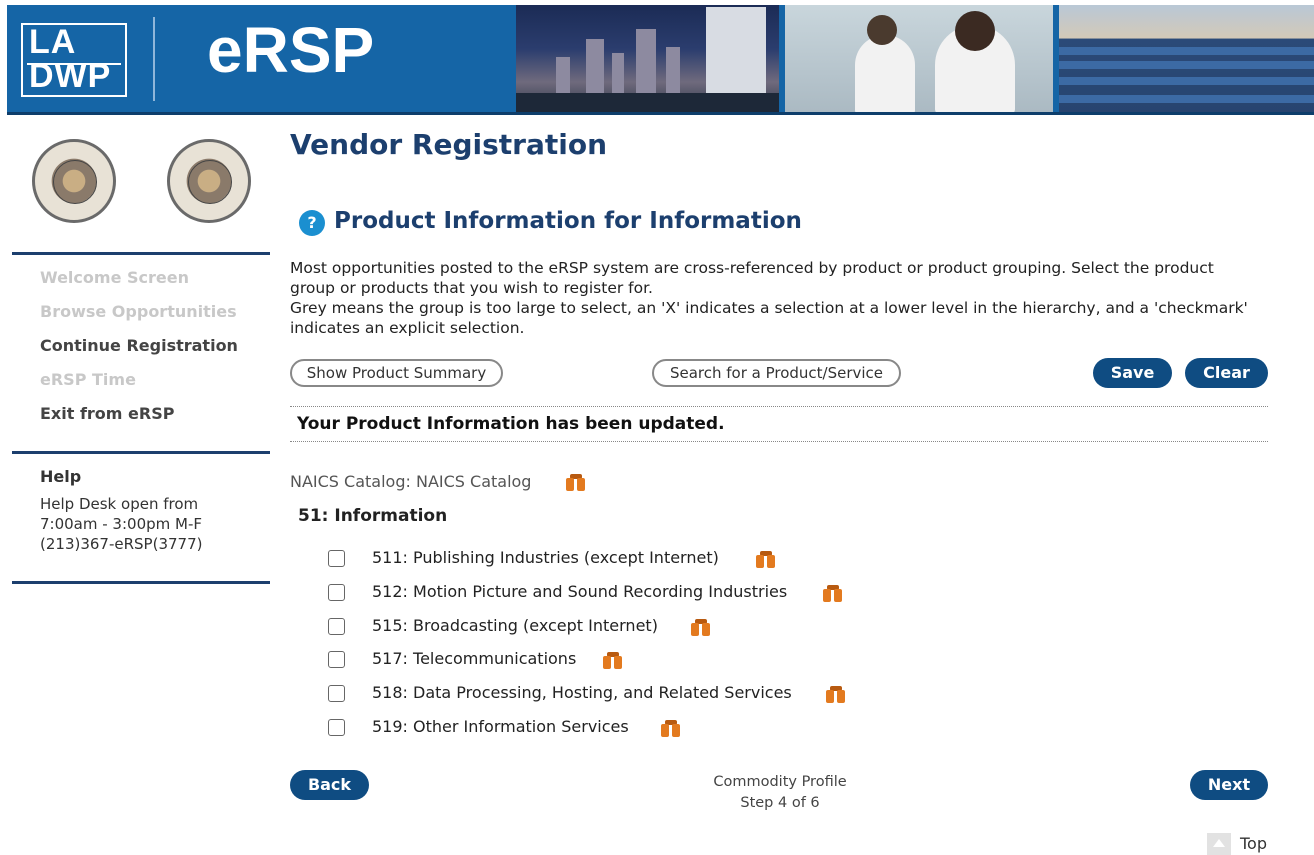 This screenshot has height=855, width=1314. Describe the element at coordinates (780, 803) in the screenshot. I see `step-progress: Step 4 of 6` at that location.